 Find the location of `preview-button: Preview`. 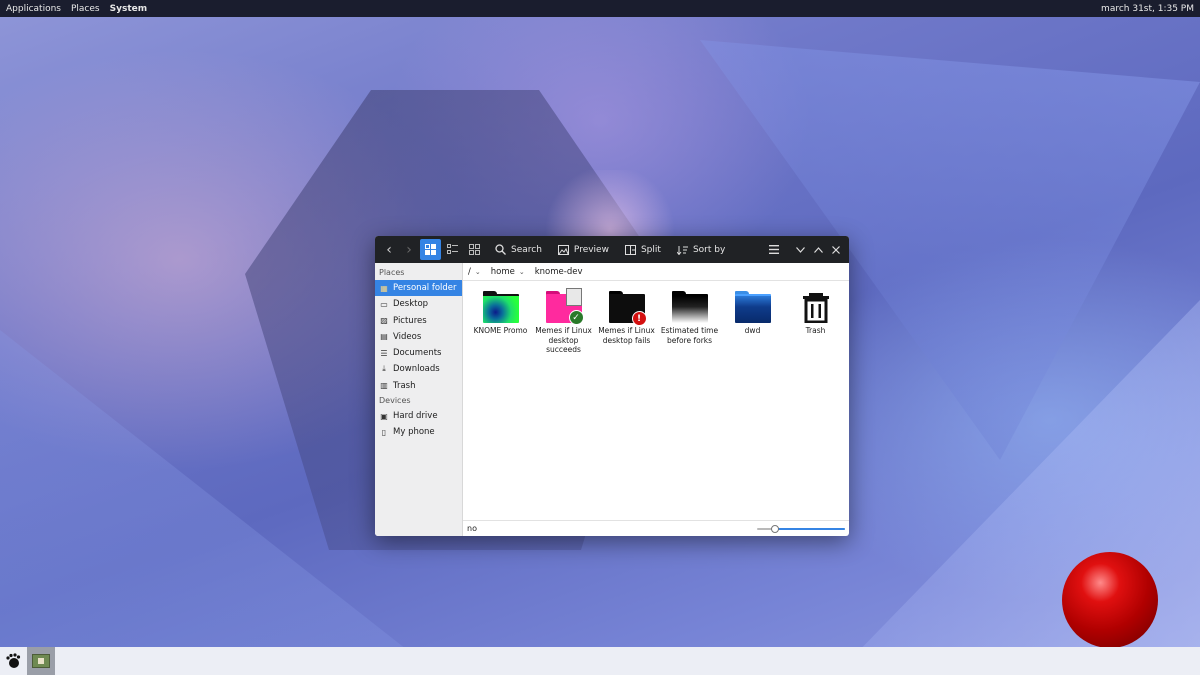

preview-button: Preview is located at coordinates (583, 249).